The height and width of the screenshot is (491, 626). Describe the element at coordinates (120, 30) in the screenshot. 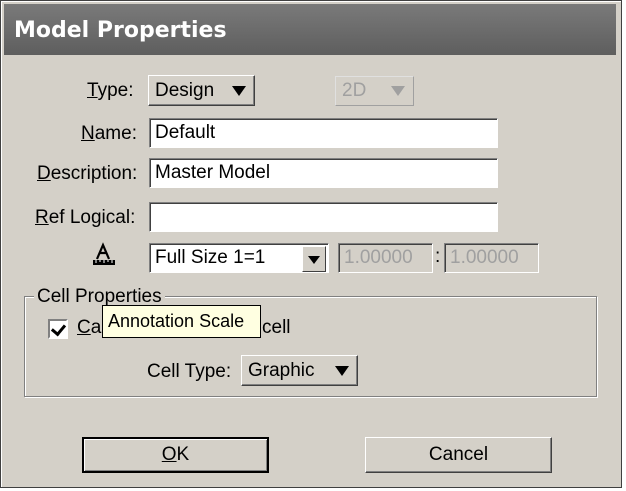

I see `dialog-title: Model Properties` at that location.